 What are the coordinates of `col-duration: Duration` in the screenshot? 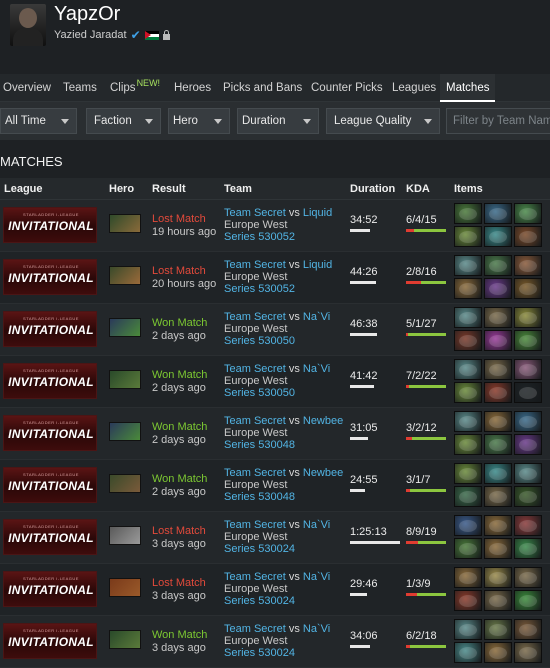 It's located at (372, 189).